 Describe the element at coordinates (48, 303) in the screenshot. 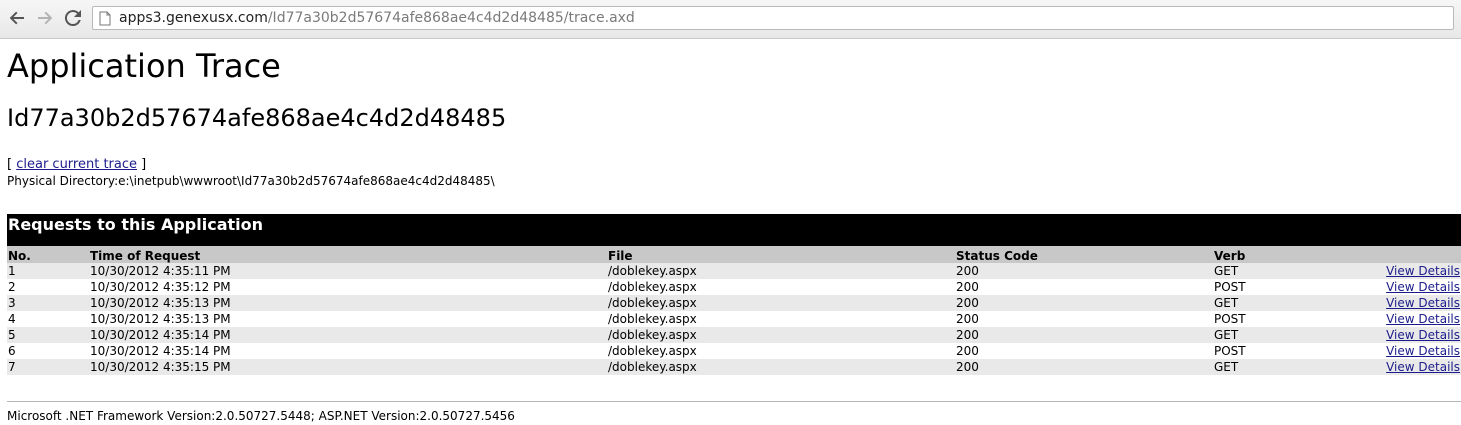

I see `cell-no: 3` at that location.